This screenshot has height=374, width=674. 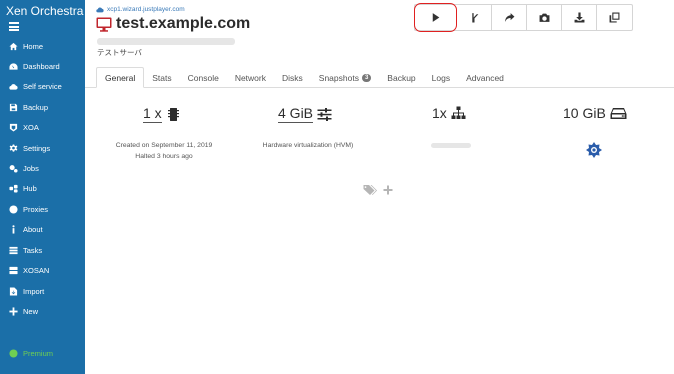 What do you see at coordinates (324, 114) in the screenshot?
I see `sliders-icon` at bounding box center [324, 114].